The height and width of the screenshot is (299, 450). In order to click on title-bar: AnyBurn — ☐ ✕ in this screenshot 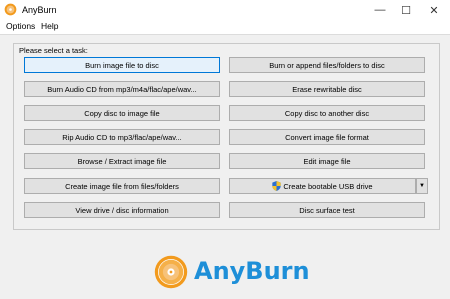, I will do `click(225, 10)`.